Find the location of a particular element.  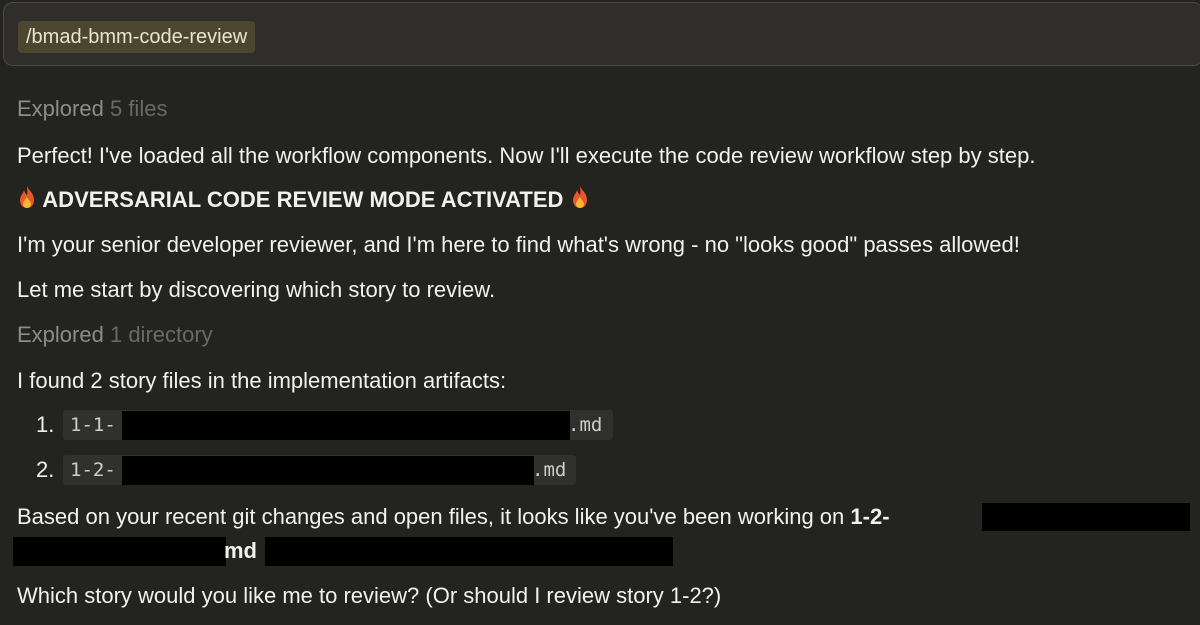

explored-directory-toggle: Explored 1 directory is located at coordinates (115, 335).